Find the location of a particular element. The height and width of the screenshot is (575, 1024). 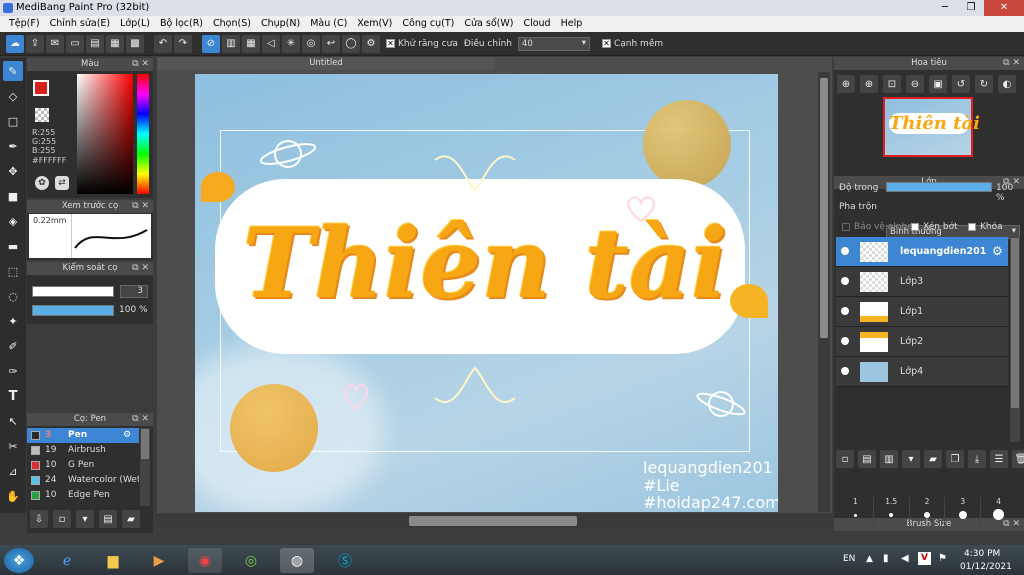

layer-item-lop3: Lớp3 is located at coordinates (922, 282).